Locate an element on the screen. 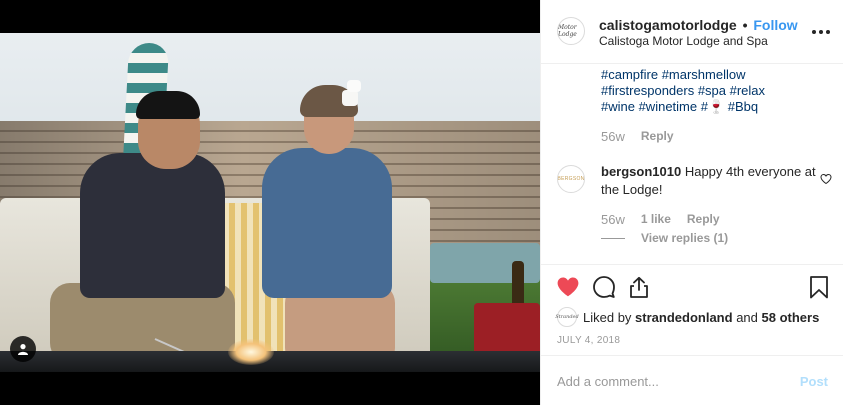 The height and width of the screenshot is (405, 843). comment-meta: 56w 1 like Reply is located at coordinates (660, 219).